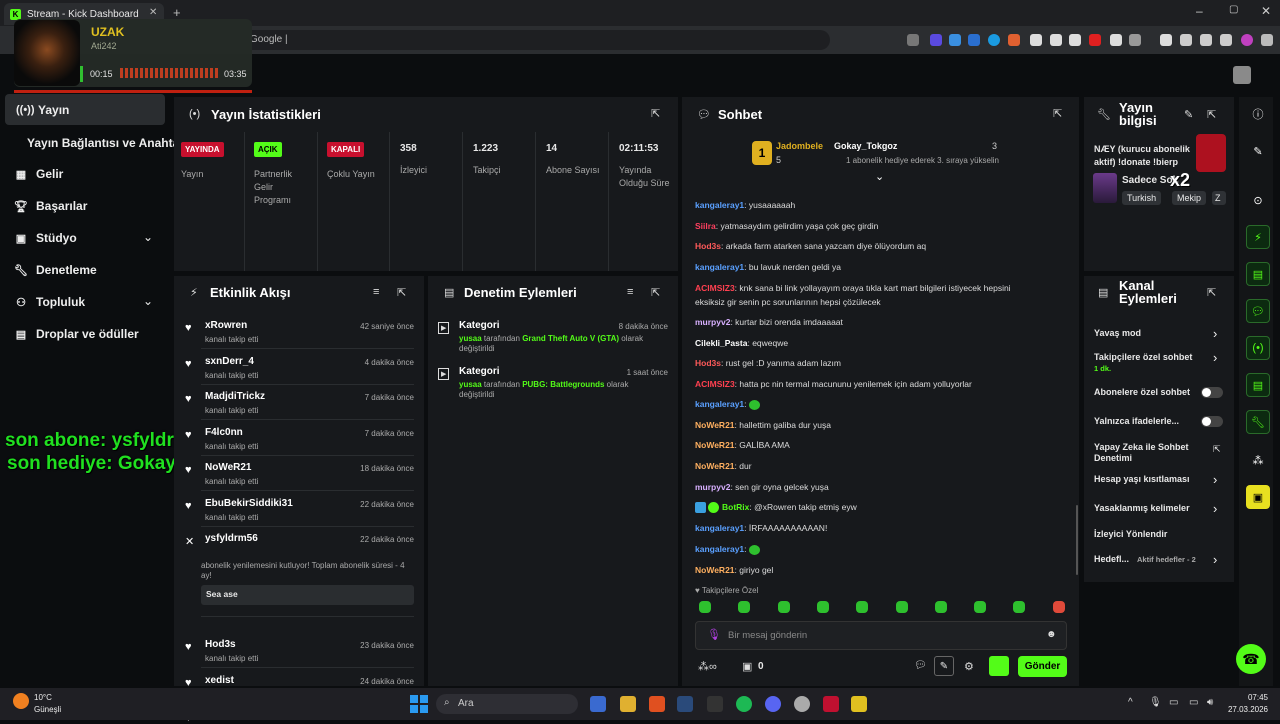 The image size is (1280, 724). I want to click on close-tab-icon: ✕, so click(153, 12).